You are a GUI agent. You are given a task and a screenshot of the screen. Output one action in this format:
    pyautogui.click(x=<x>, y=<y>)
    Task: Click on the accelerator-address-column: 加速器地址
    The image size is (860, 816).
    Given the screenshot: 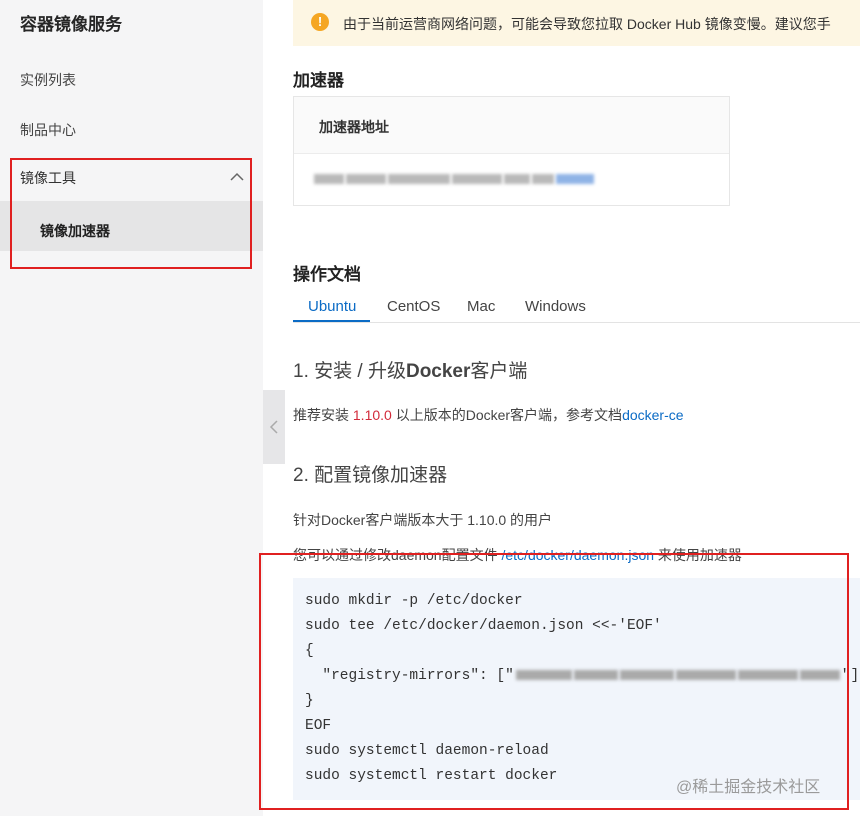 What is the action you would take?
    pyautogui.click(x=354, y=127)
    